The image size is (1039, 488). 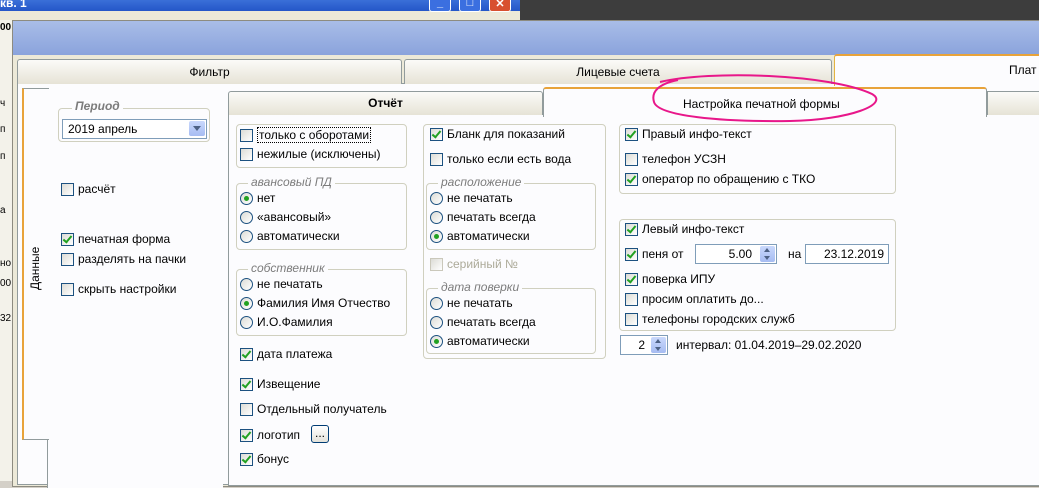 I want to click on logo-checkbox, so click(x=246, y=435).